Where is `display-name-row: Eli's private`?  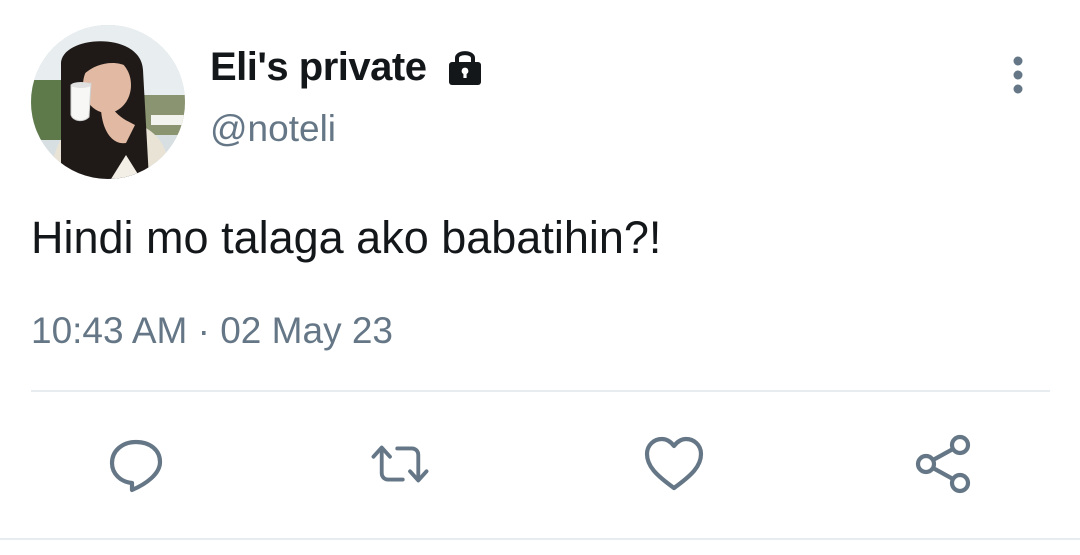 display-name-row: Eli's private is located at coordinates (348, 67).